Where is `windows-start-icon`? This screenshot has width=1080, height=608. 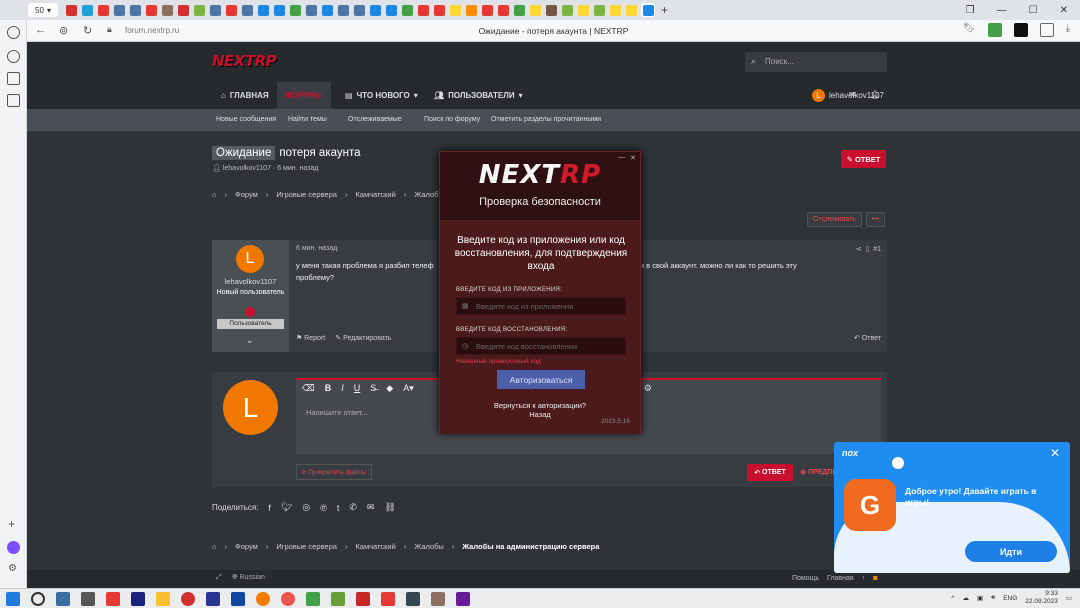 windows-start-icon is located at coordinates (13, 599).